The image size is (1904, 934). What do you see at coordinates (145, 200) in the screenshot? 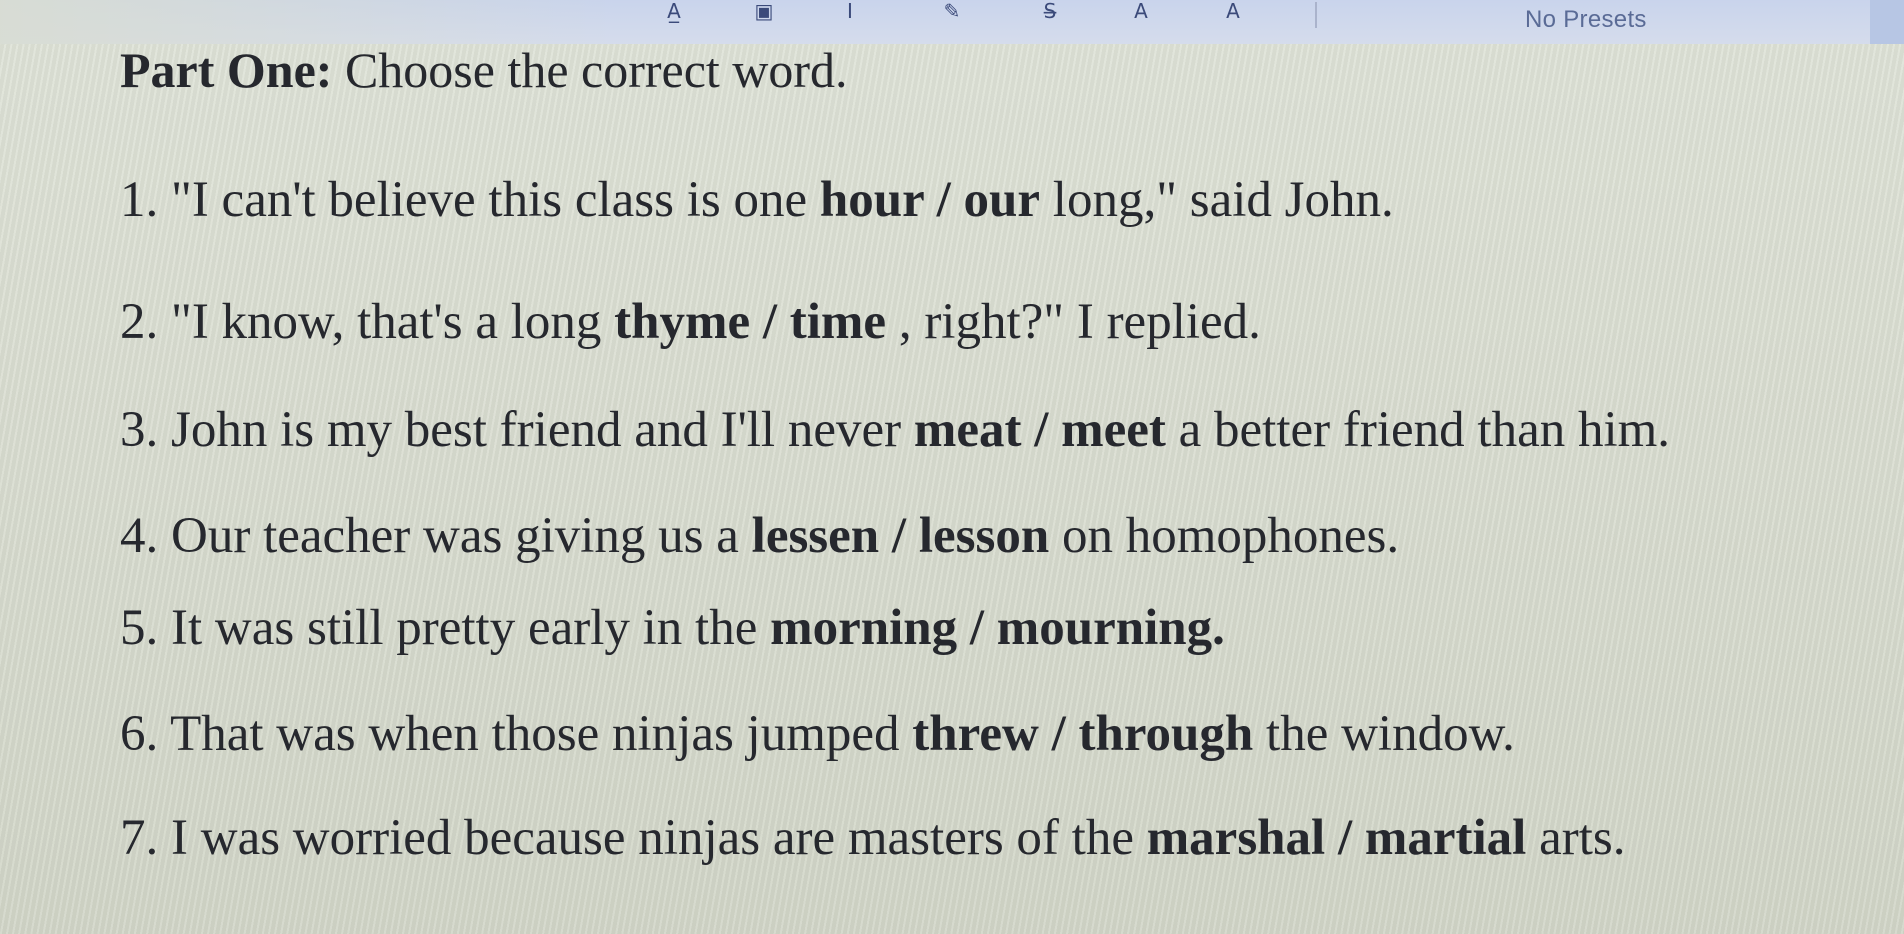
I see `question-number: 1.` at bounding box center [145, 200].